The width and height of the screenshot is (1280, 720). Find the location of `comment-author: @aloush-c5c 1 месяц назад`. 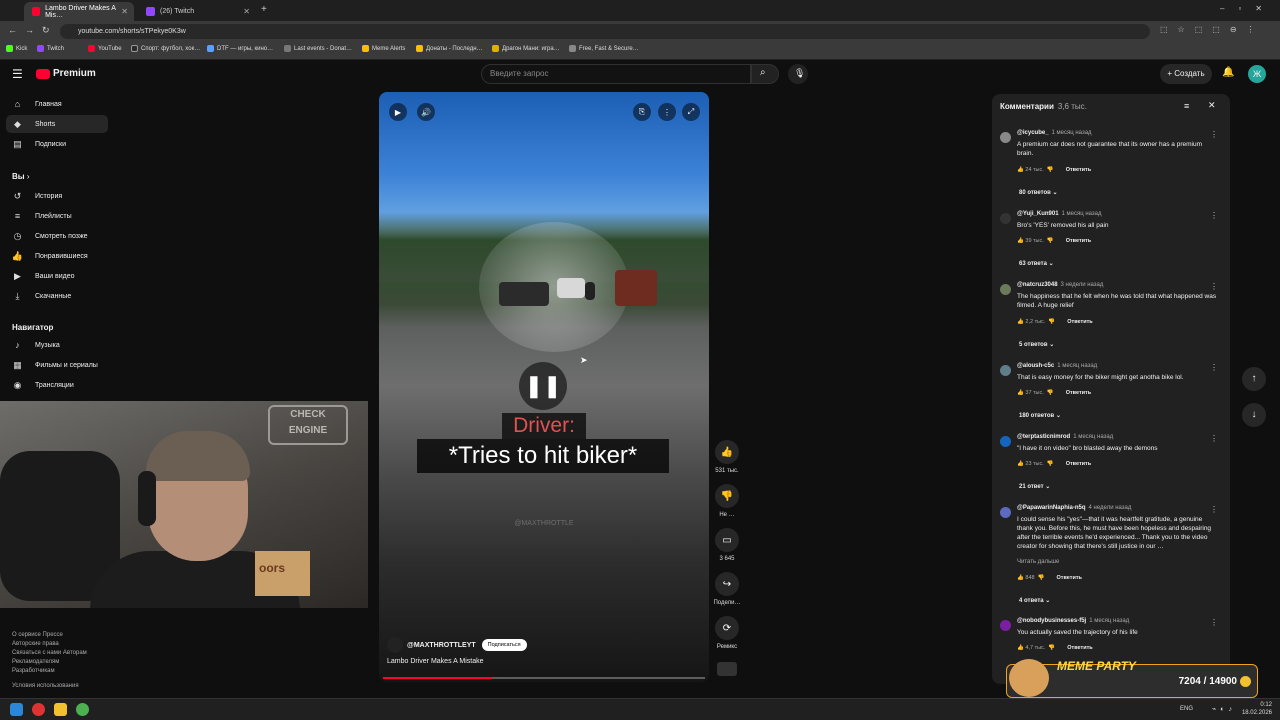

comment-author: @aloush-c5c 1 месяц назад is located at coordinates (1057, 366).